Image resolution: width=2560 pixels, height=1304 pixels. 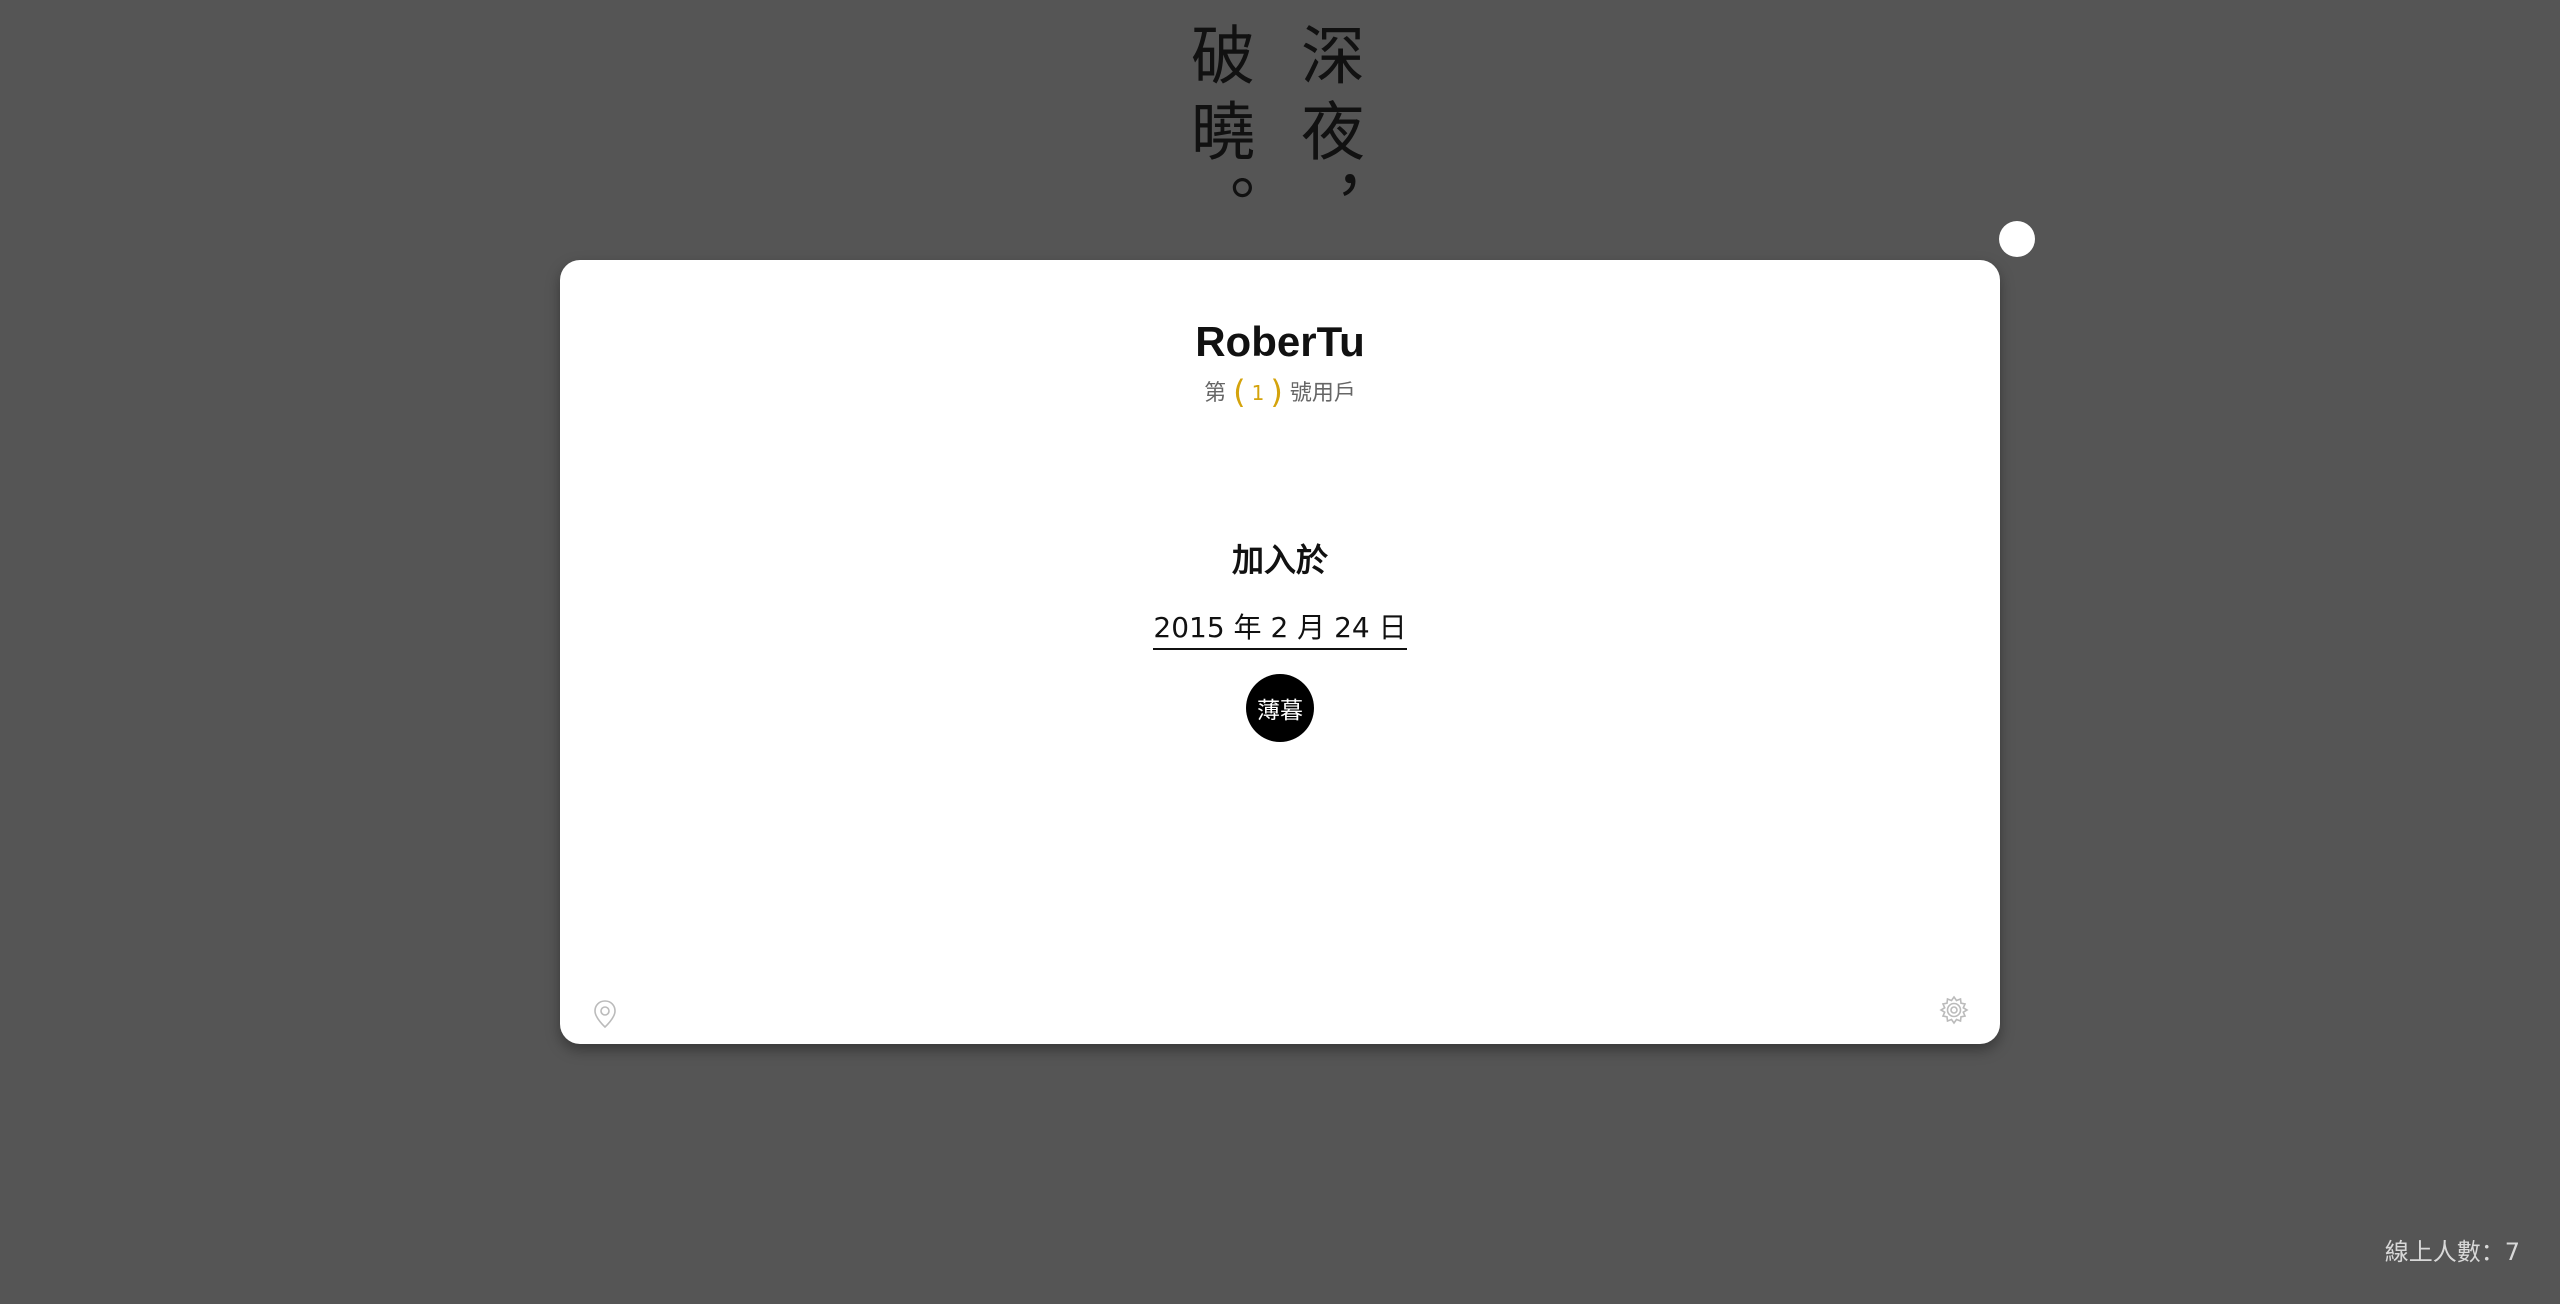 What do you see at coordinates (1272, 136) in the screenshot?
I see `poem: 深夜， 破曉。` at bounding box center [1272, 136].